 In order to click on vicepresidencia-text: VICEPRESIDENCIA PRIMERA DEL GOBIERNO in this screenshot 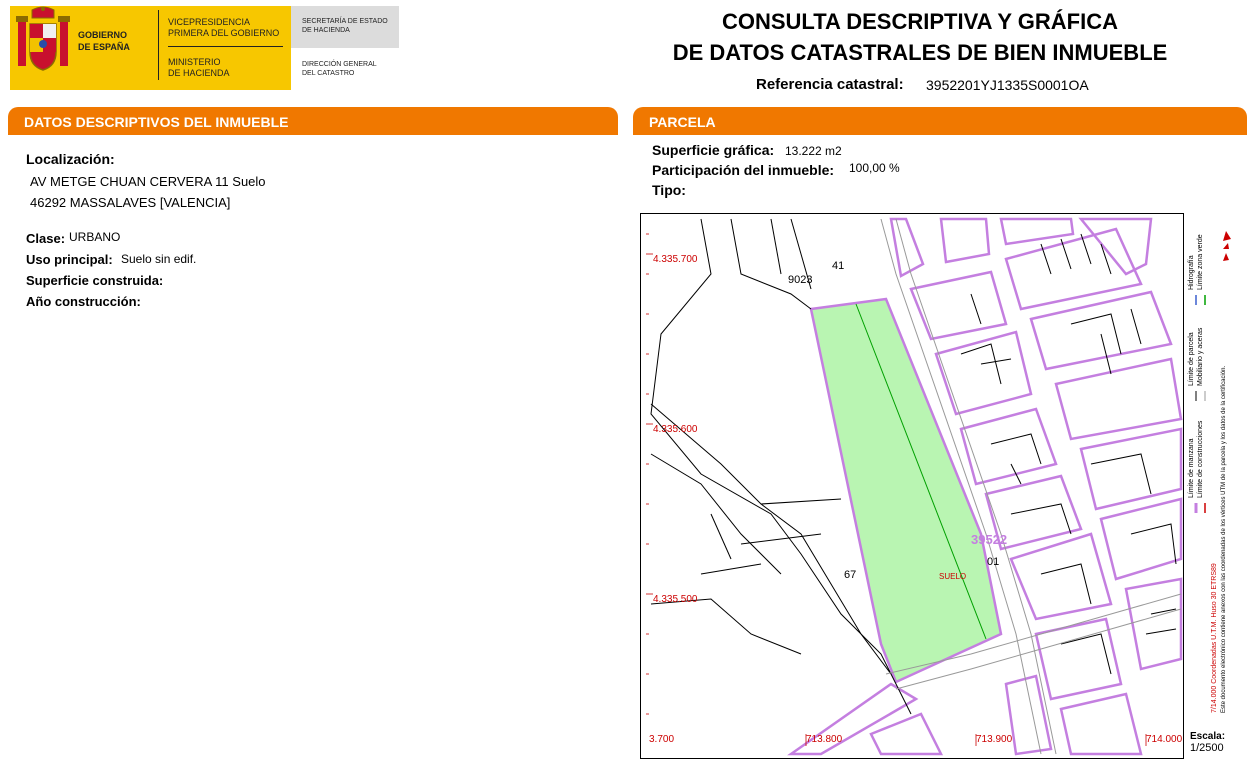, I will do `click(224, 27)`.